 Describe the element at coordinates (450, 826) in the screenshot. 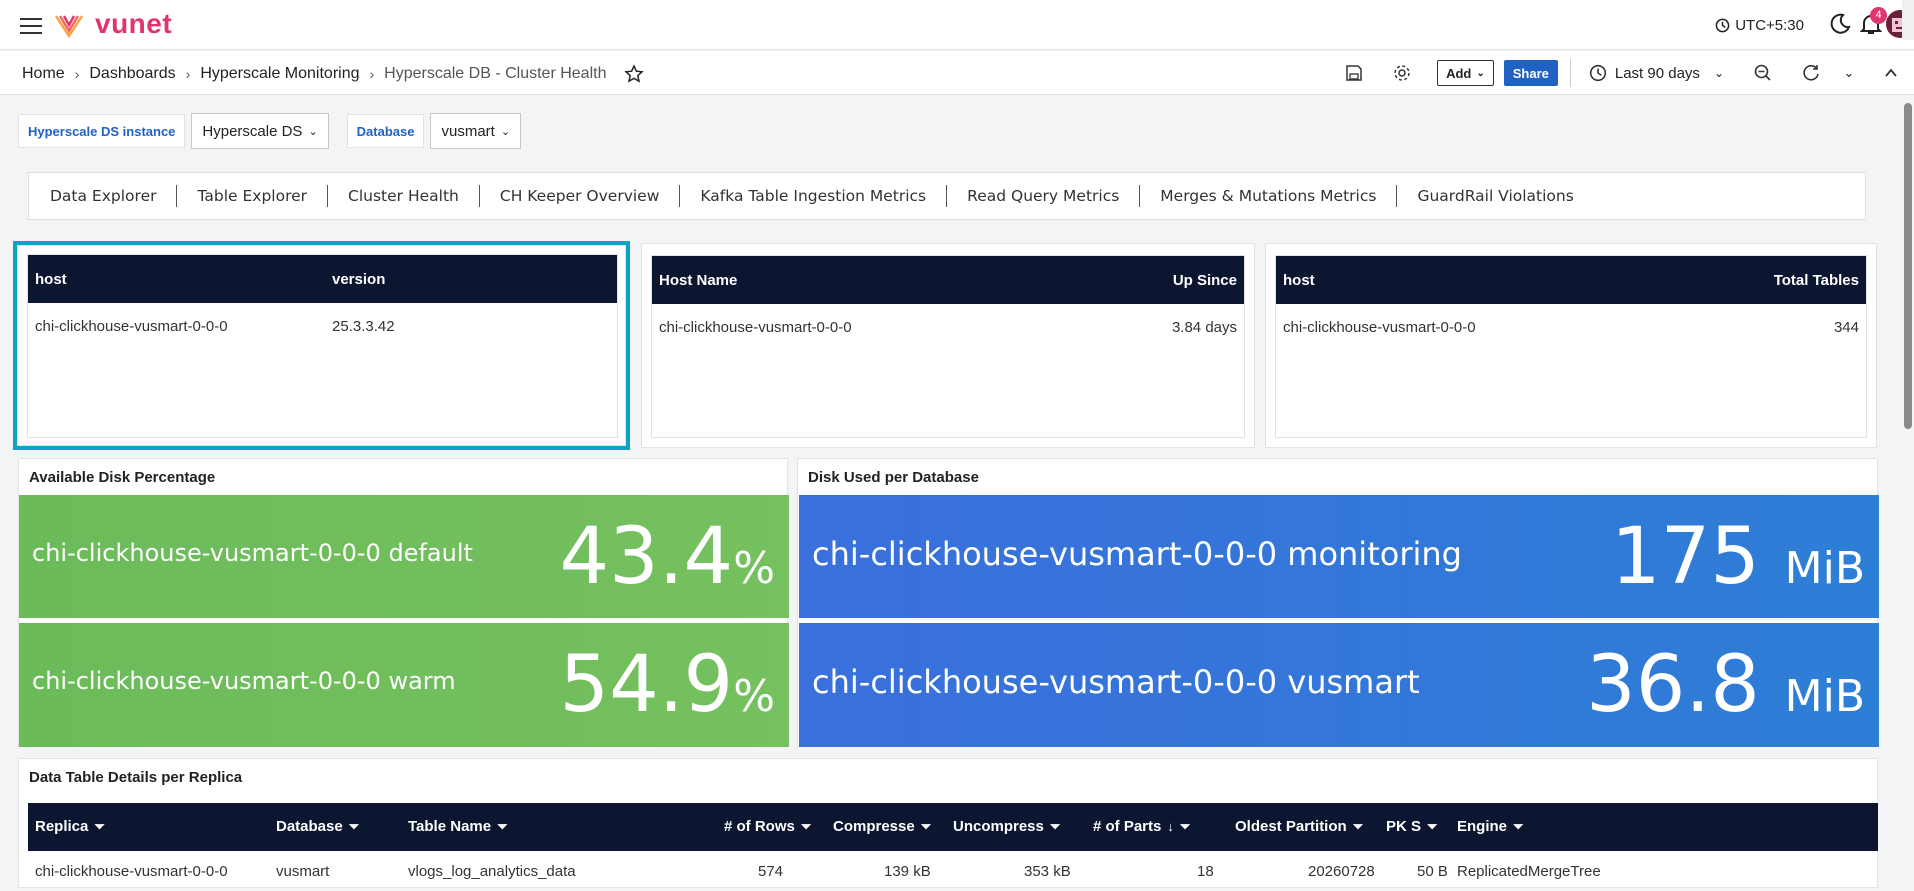

I see `header-label: Table Name` at that location.